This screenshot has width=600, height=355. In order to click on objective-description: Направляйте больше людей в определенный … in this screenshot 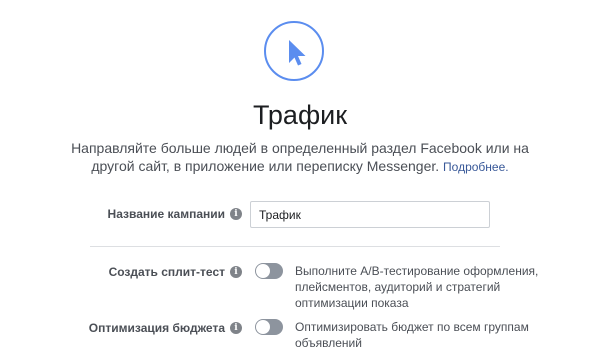, I will do `click(300, 157)`.